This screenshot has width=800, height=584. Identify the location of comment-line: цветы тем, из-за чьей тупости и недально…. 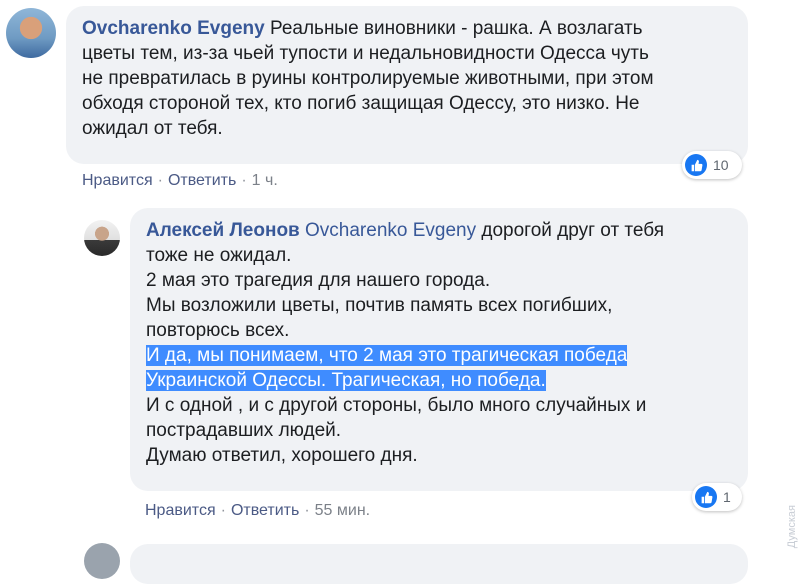
(365, 53).